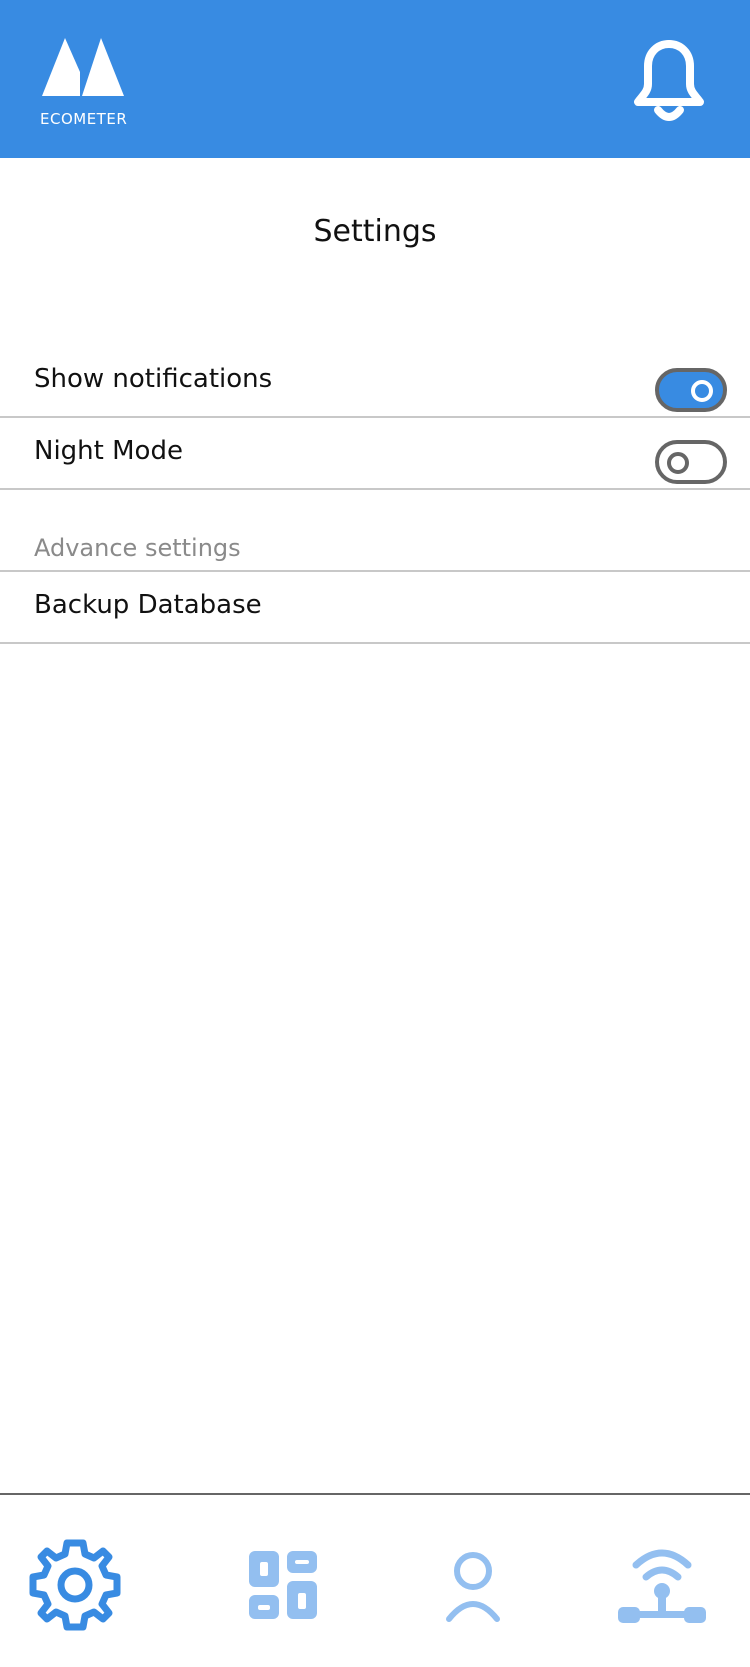  I want to click on setting-backup-database: Backup Database, so click(375, 608).